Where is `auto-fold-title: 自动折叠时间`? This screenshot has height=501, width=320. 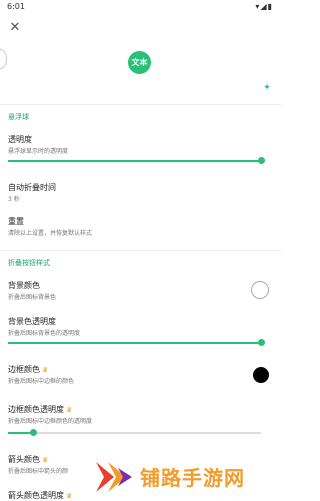
auto-fold-title: 自动折叠时间 is located at coordinates (32, 187).